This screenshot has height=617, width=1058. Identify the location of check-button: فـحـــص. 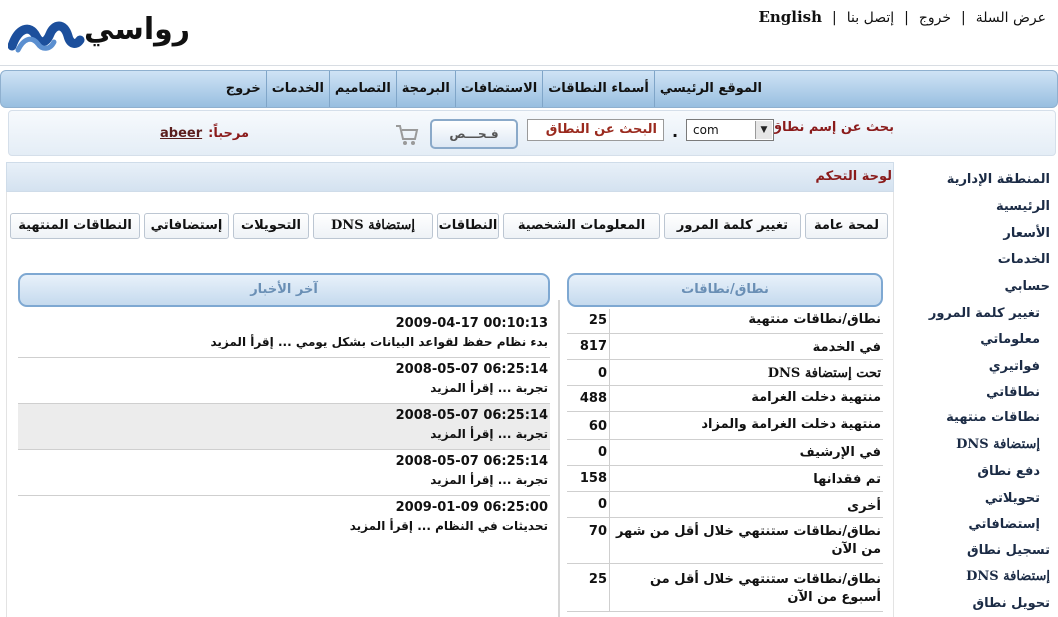
(474, 134).